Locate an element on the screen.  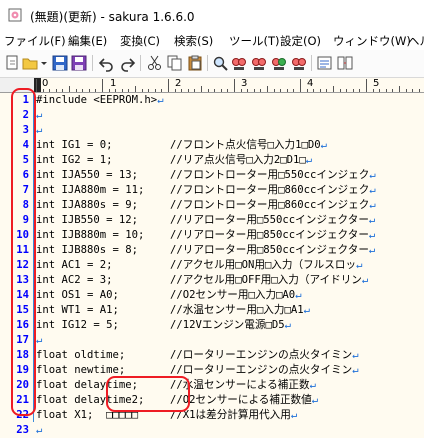
open-dropdown-icon is located at coordinates (44, 63).